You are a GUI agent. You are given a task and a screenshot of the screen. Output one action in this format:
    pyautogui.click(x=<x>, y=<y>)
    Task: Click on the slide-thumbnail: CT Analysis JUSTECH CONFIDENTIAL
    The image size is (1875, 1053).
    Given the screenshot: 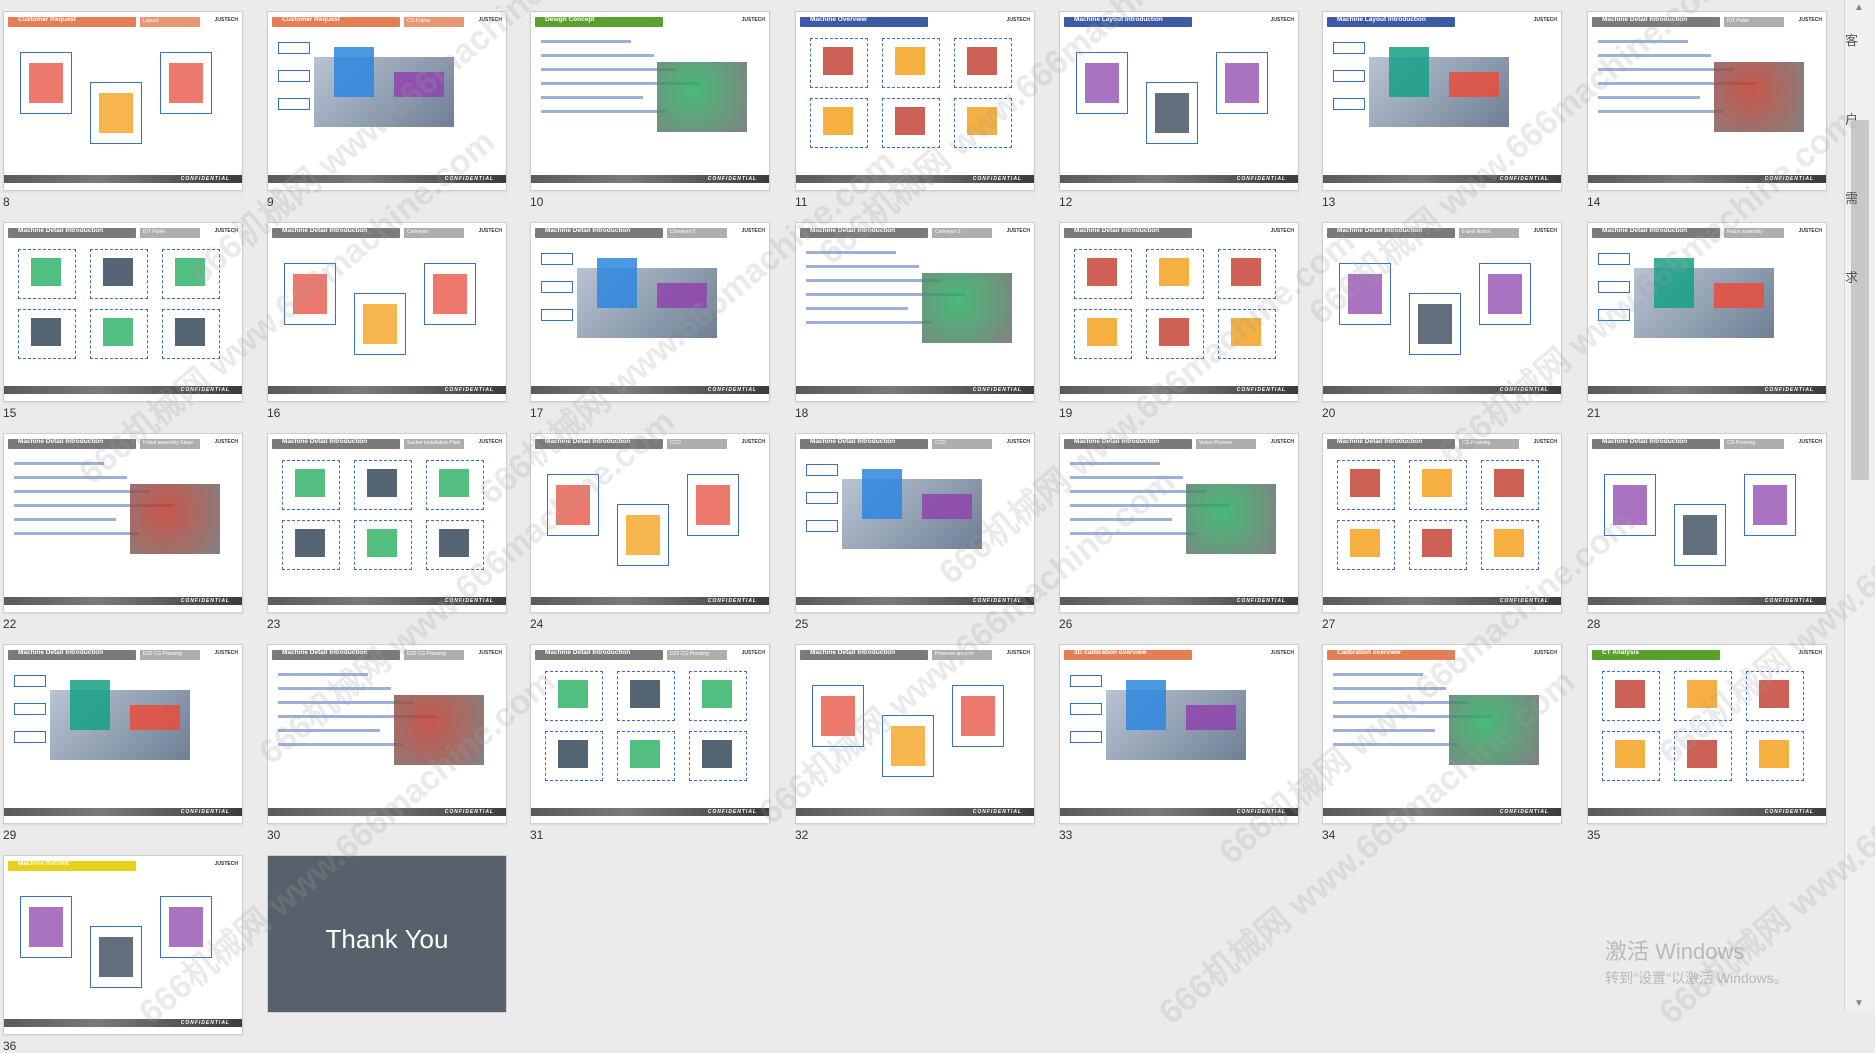 What is the action you would take?
    pyautogui.click(x=1707, y=734)
    